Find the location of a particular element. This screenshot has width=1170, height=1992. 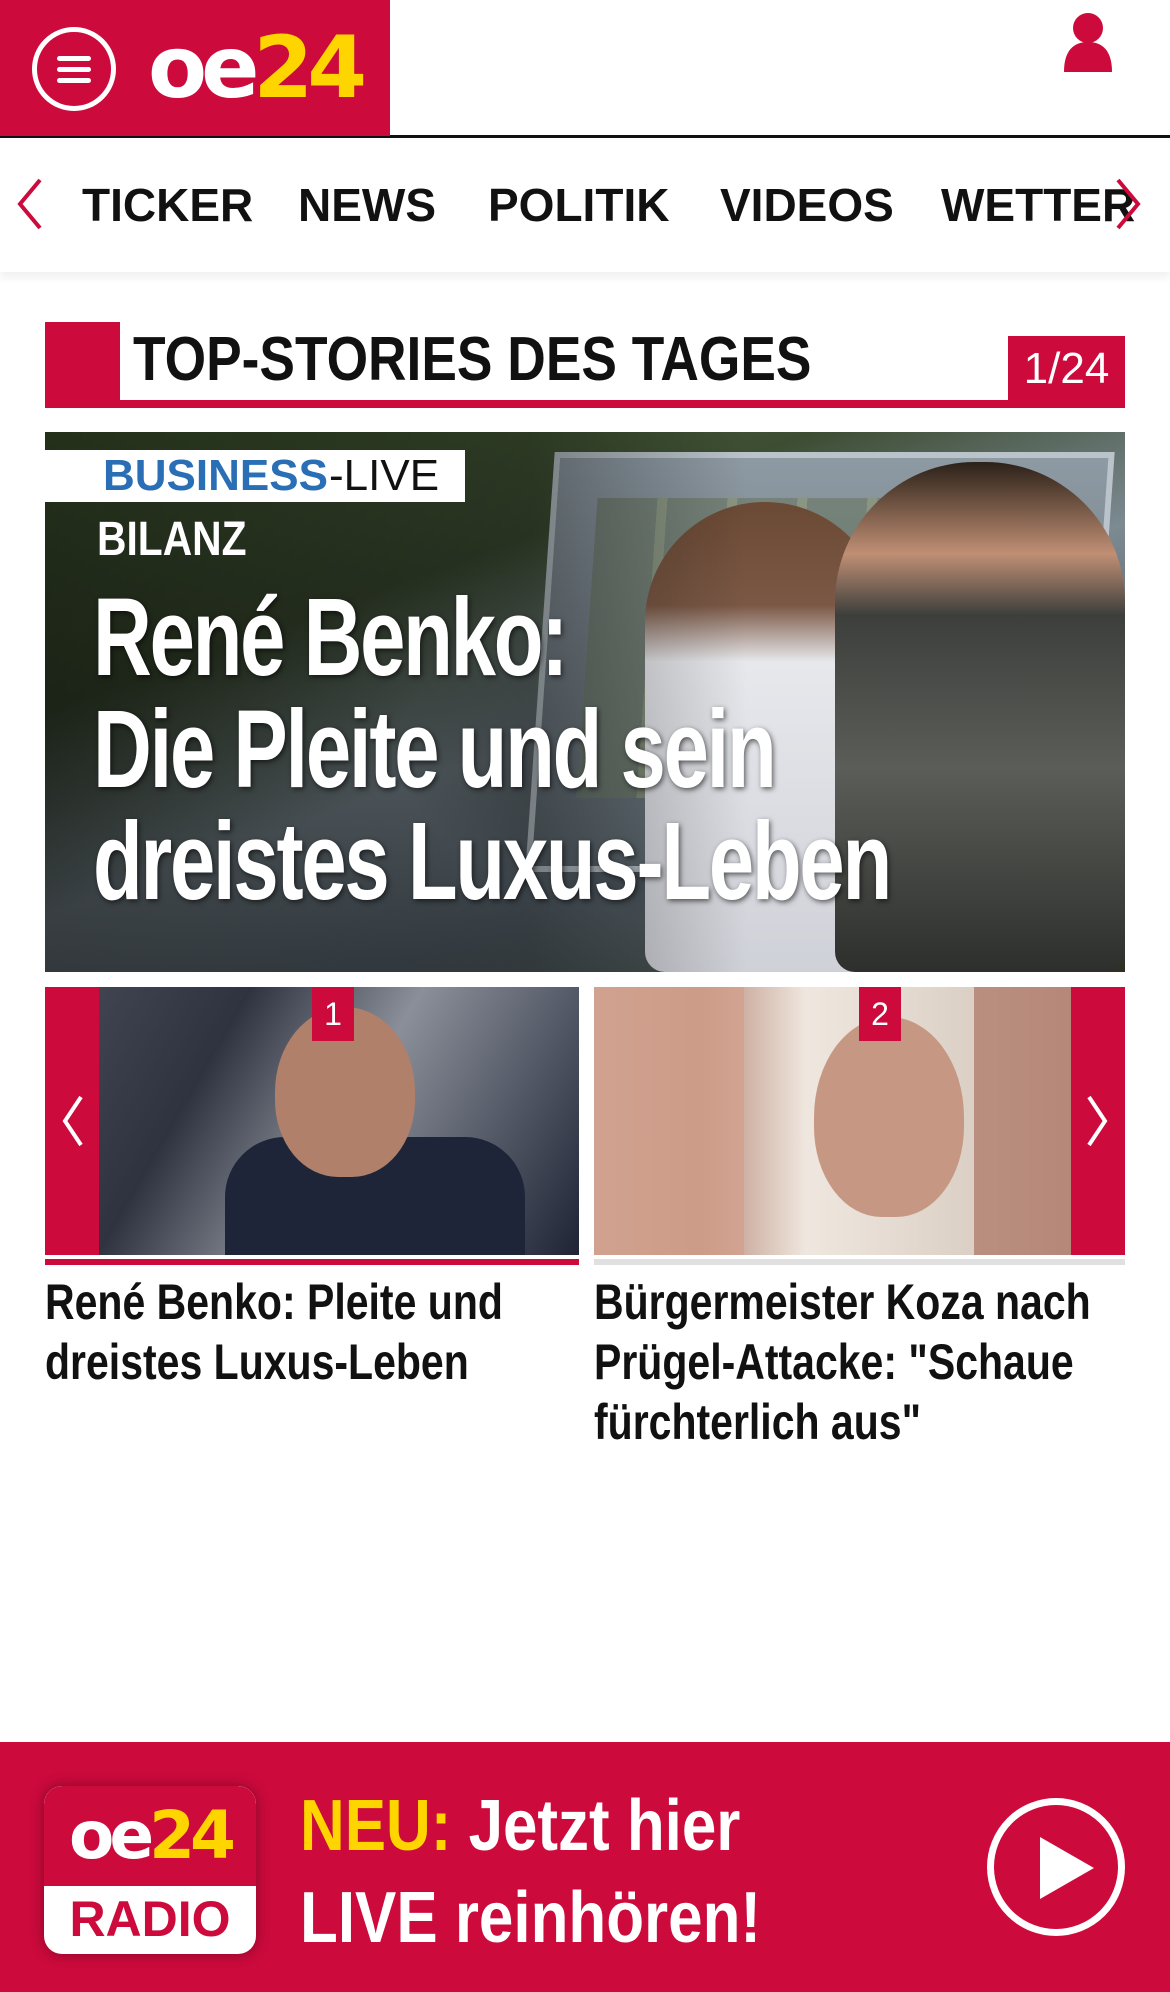

carousel-prev-button is located at coordinates (72, 1121).